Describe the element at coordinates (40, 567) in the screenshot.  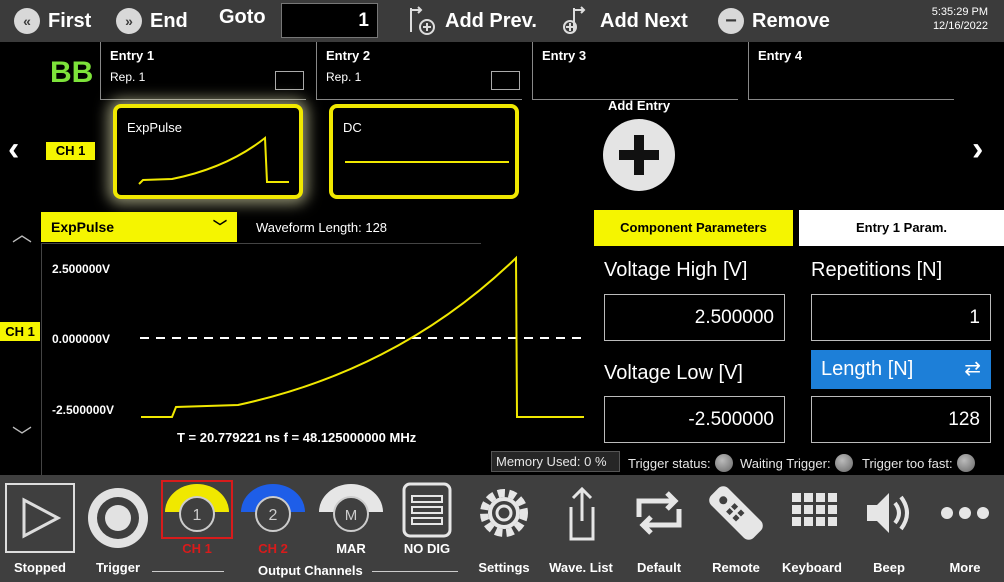
I see `stopped-label: Stopped` at that location.